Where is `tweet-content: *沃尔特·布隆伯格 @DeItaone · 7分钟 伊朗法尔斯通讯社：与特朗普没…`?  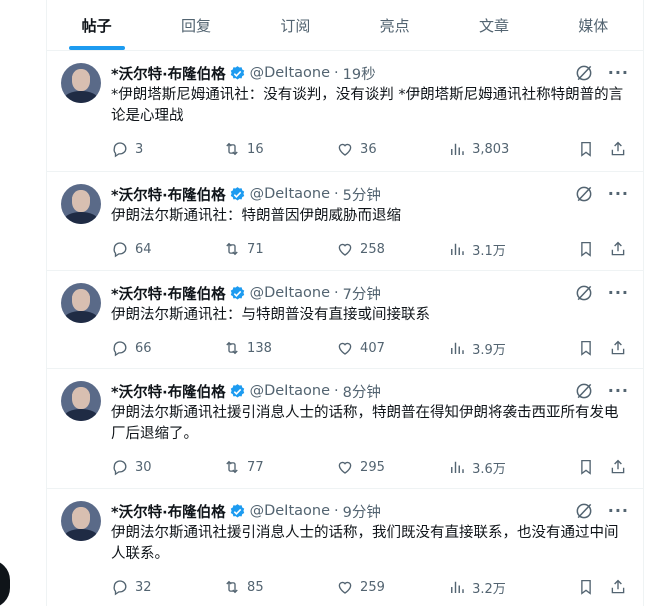 tweet-content: *沃尔特·布隆伯格 @DeItaone · 7分钟 伊朗法尔斯通讯社：与特朗普没… is located at coordinates (369, 326).